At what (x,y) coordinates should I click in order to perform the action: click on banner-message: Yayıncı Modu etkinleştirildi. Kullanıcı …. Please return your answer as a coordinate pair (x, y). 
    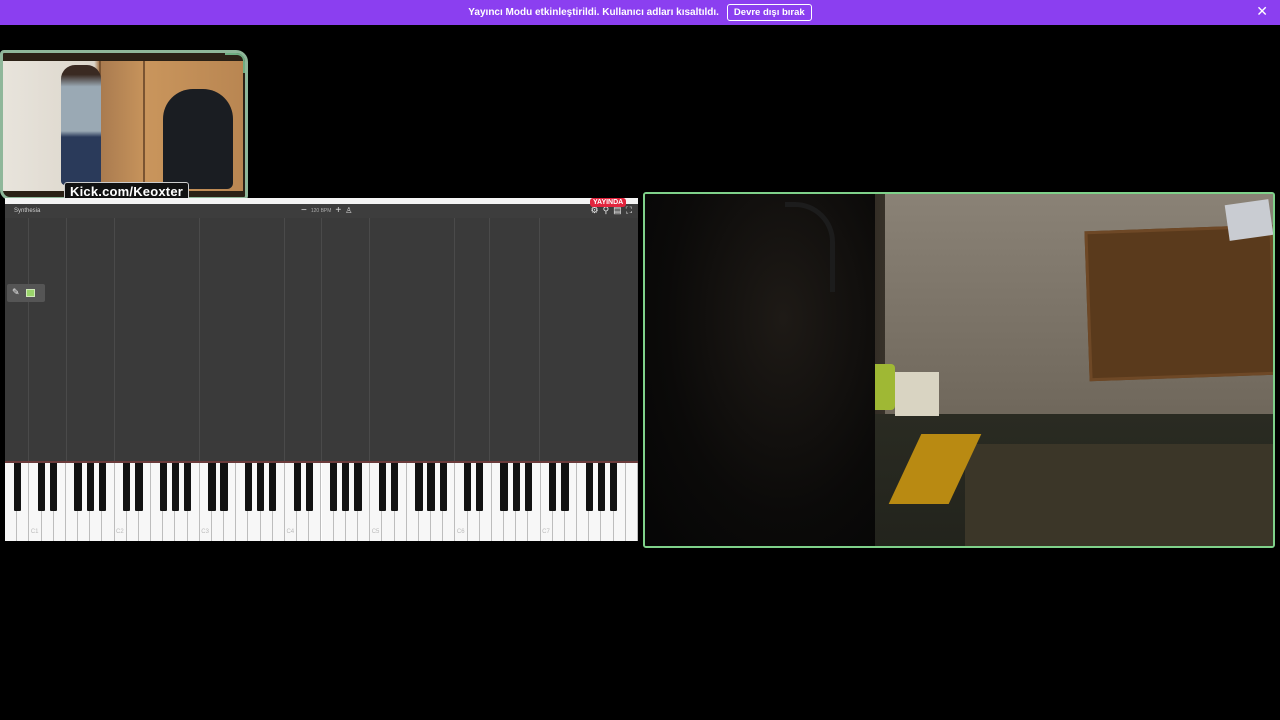
    Looking at the image, I should click on (593, 12).